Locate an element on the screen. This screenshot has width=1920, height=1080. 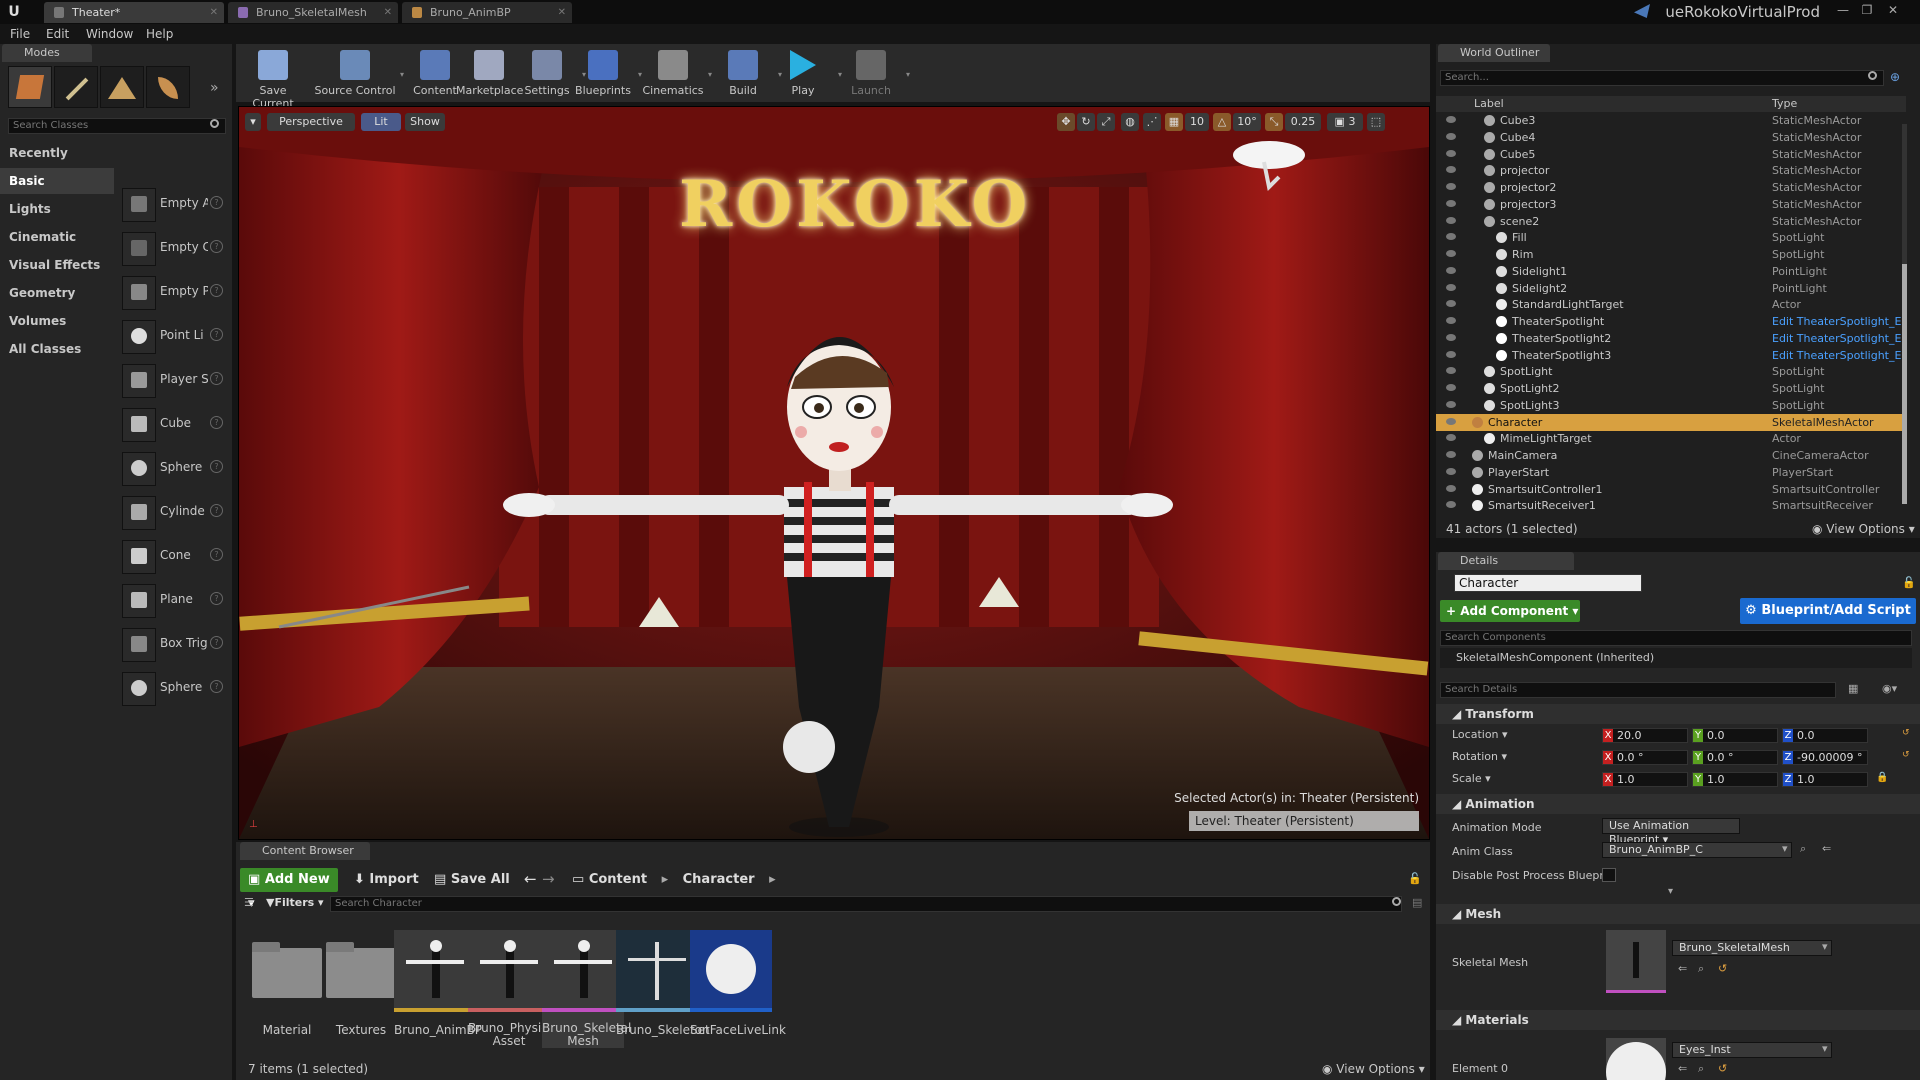
outliner-row: Character SkeletalMeshActor is located at coordinates (1671, 422).